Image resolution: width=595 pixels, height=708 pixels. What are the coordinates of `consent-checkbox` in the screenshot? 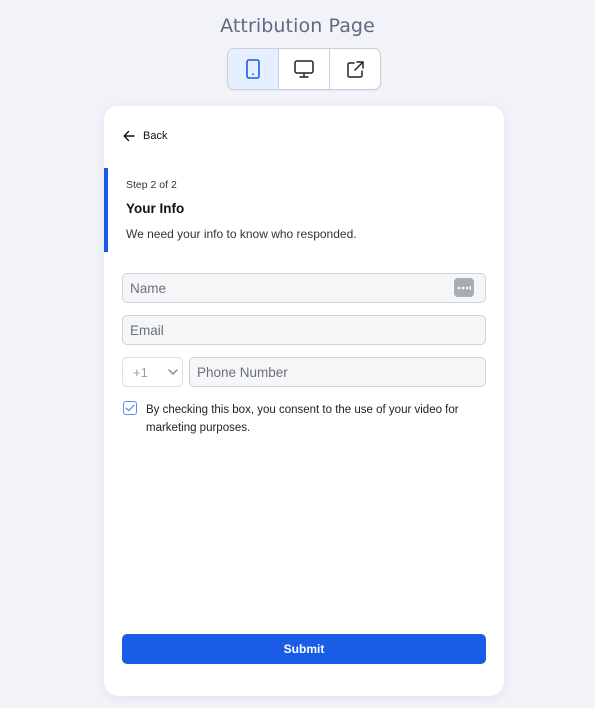 It's located at (130, 408).